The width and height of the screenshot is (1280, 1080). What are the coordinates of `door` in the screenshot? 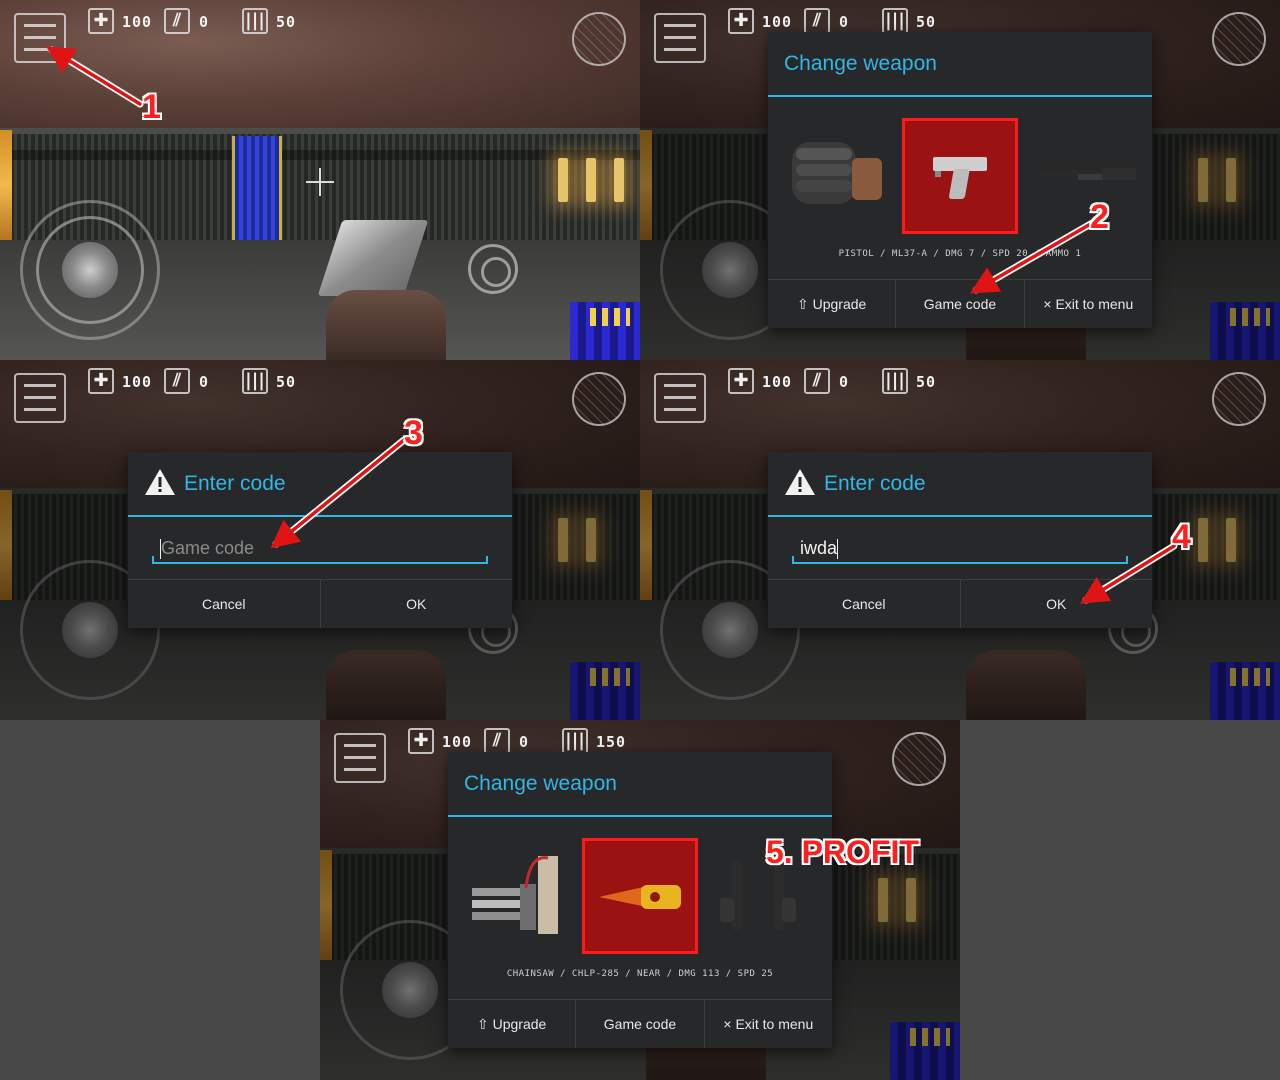 It's located at (257, 188).